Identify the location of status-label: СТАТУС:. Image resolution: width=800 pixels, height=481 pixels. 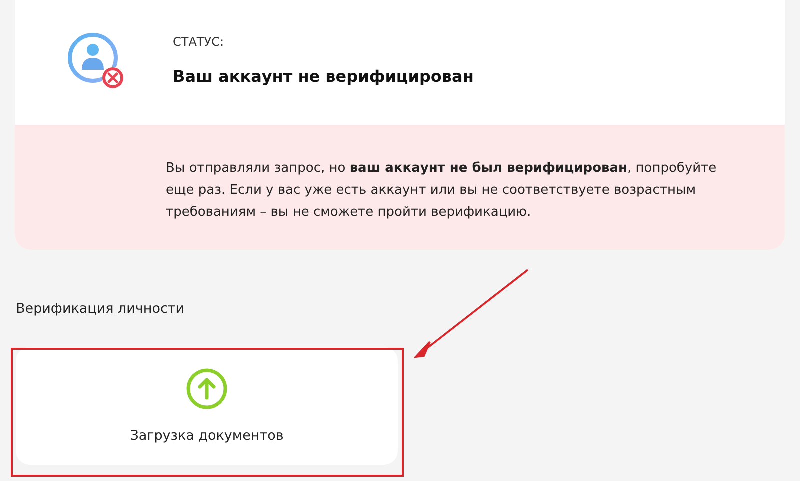
(199, 42).